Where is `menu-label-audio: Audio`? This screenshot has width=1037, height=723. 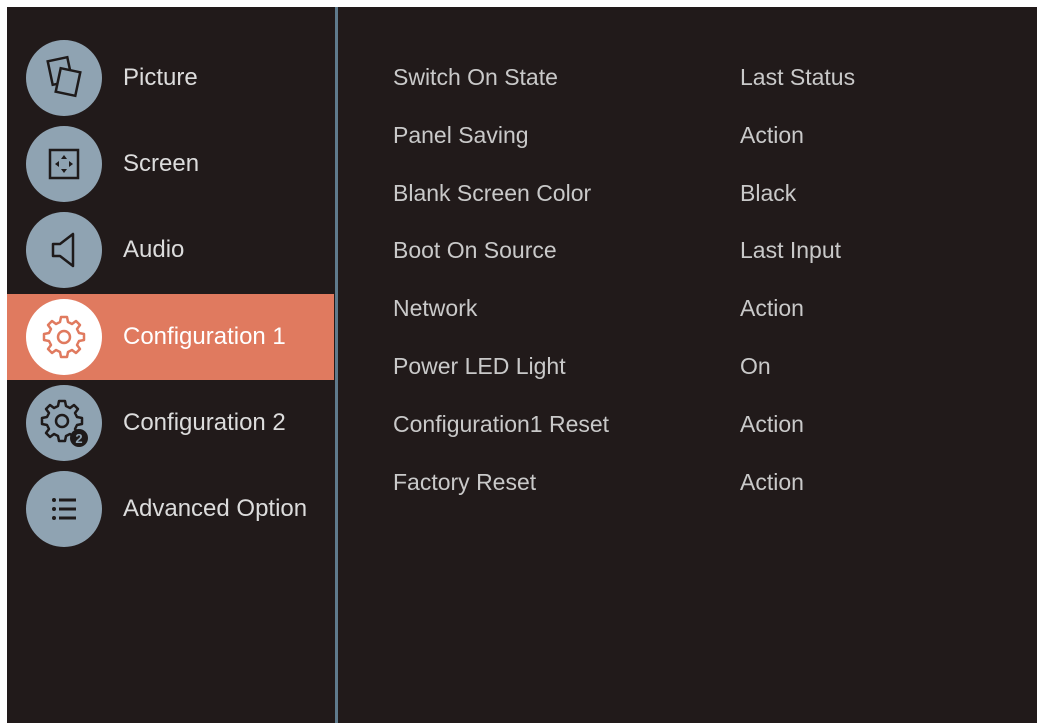 menu-label-audio: Audio is located at coordinates (154, 249).